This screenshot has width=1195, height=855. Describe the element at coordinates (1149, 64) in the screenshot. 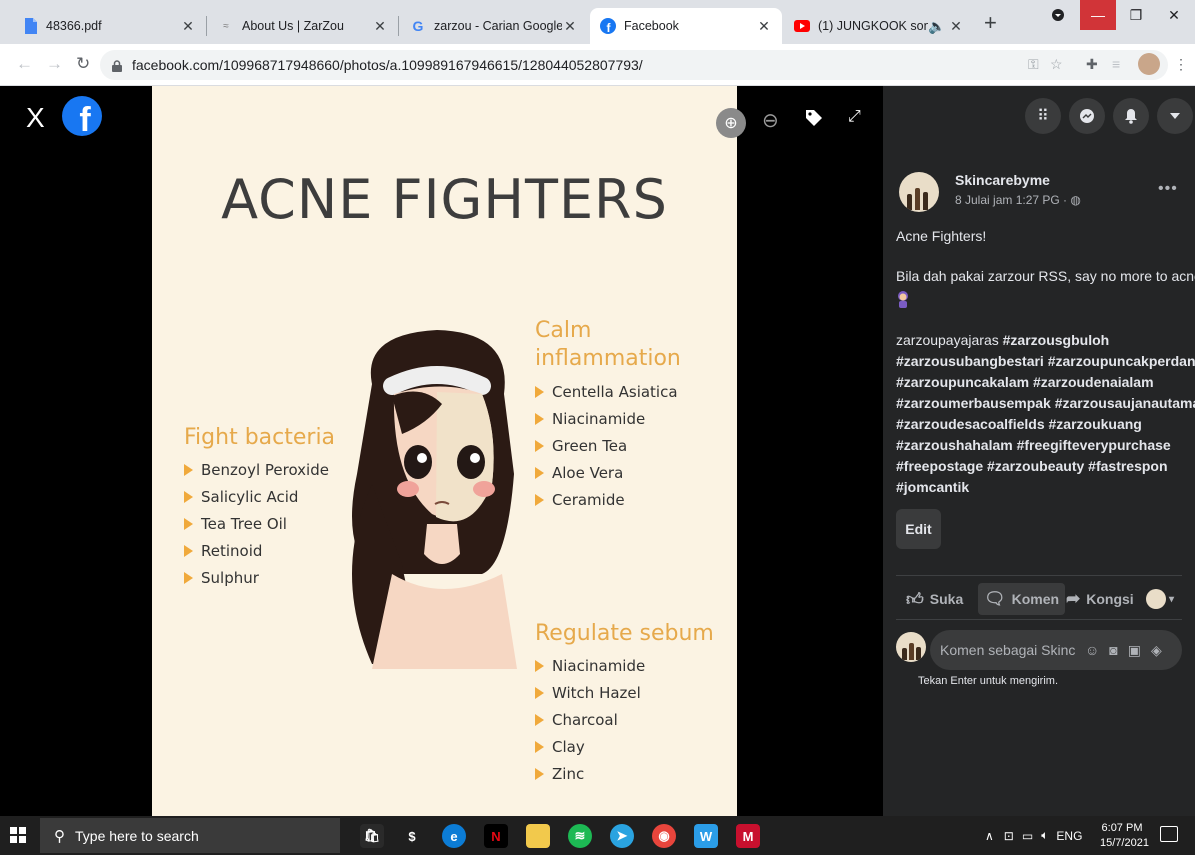

I see `profile-avatar` at that location.